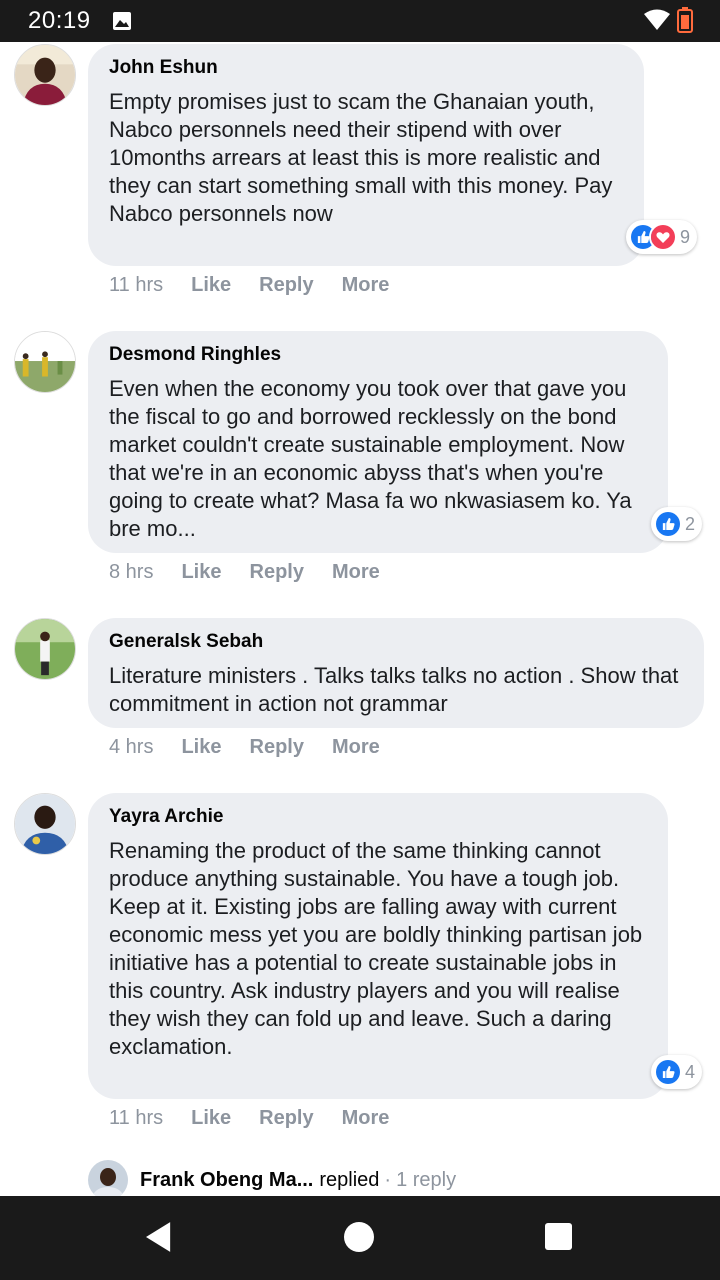  What do you see at coordinates (690, 1071) in the screenshot?
I see `reaction-count: 4` at bounding box center [690, 1071].